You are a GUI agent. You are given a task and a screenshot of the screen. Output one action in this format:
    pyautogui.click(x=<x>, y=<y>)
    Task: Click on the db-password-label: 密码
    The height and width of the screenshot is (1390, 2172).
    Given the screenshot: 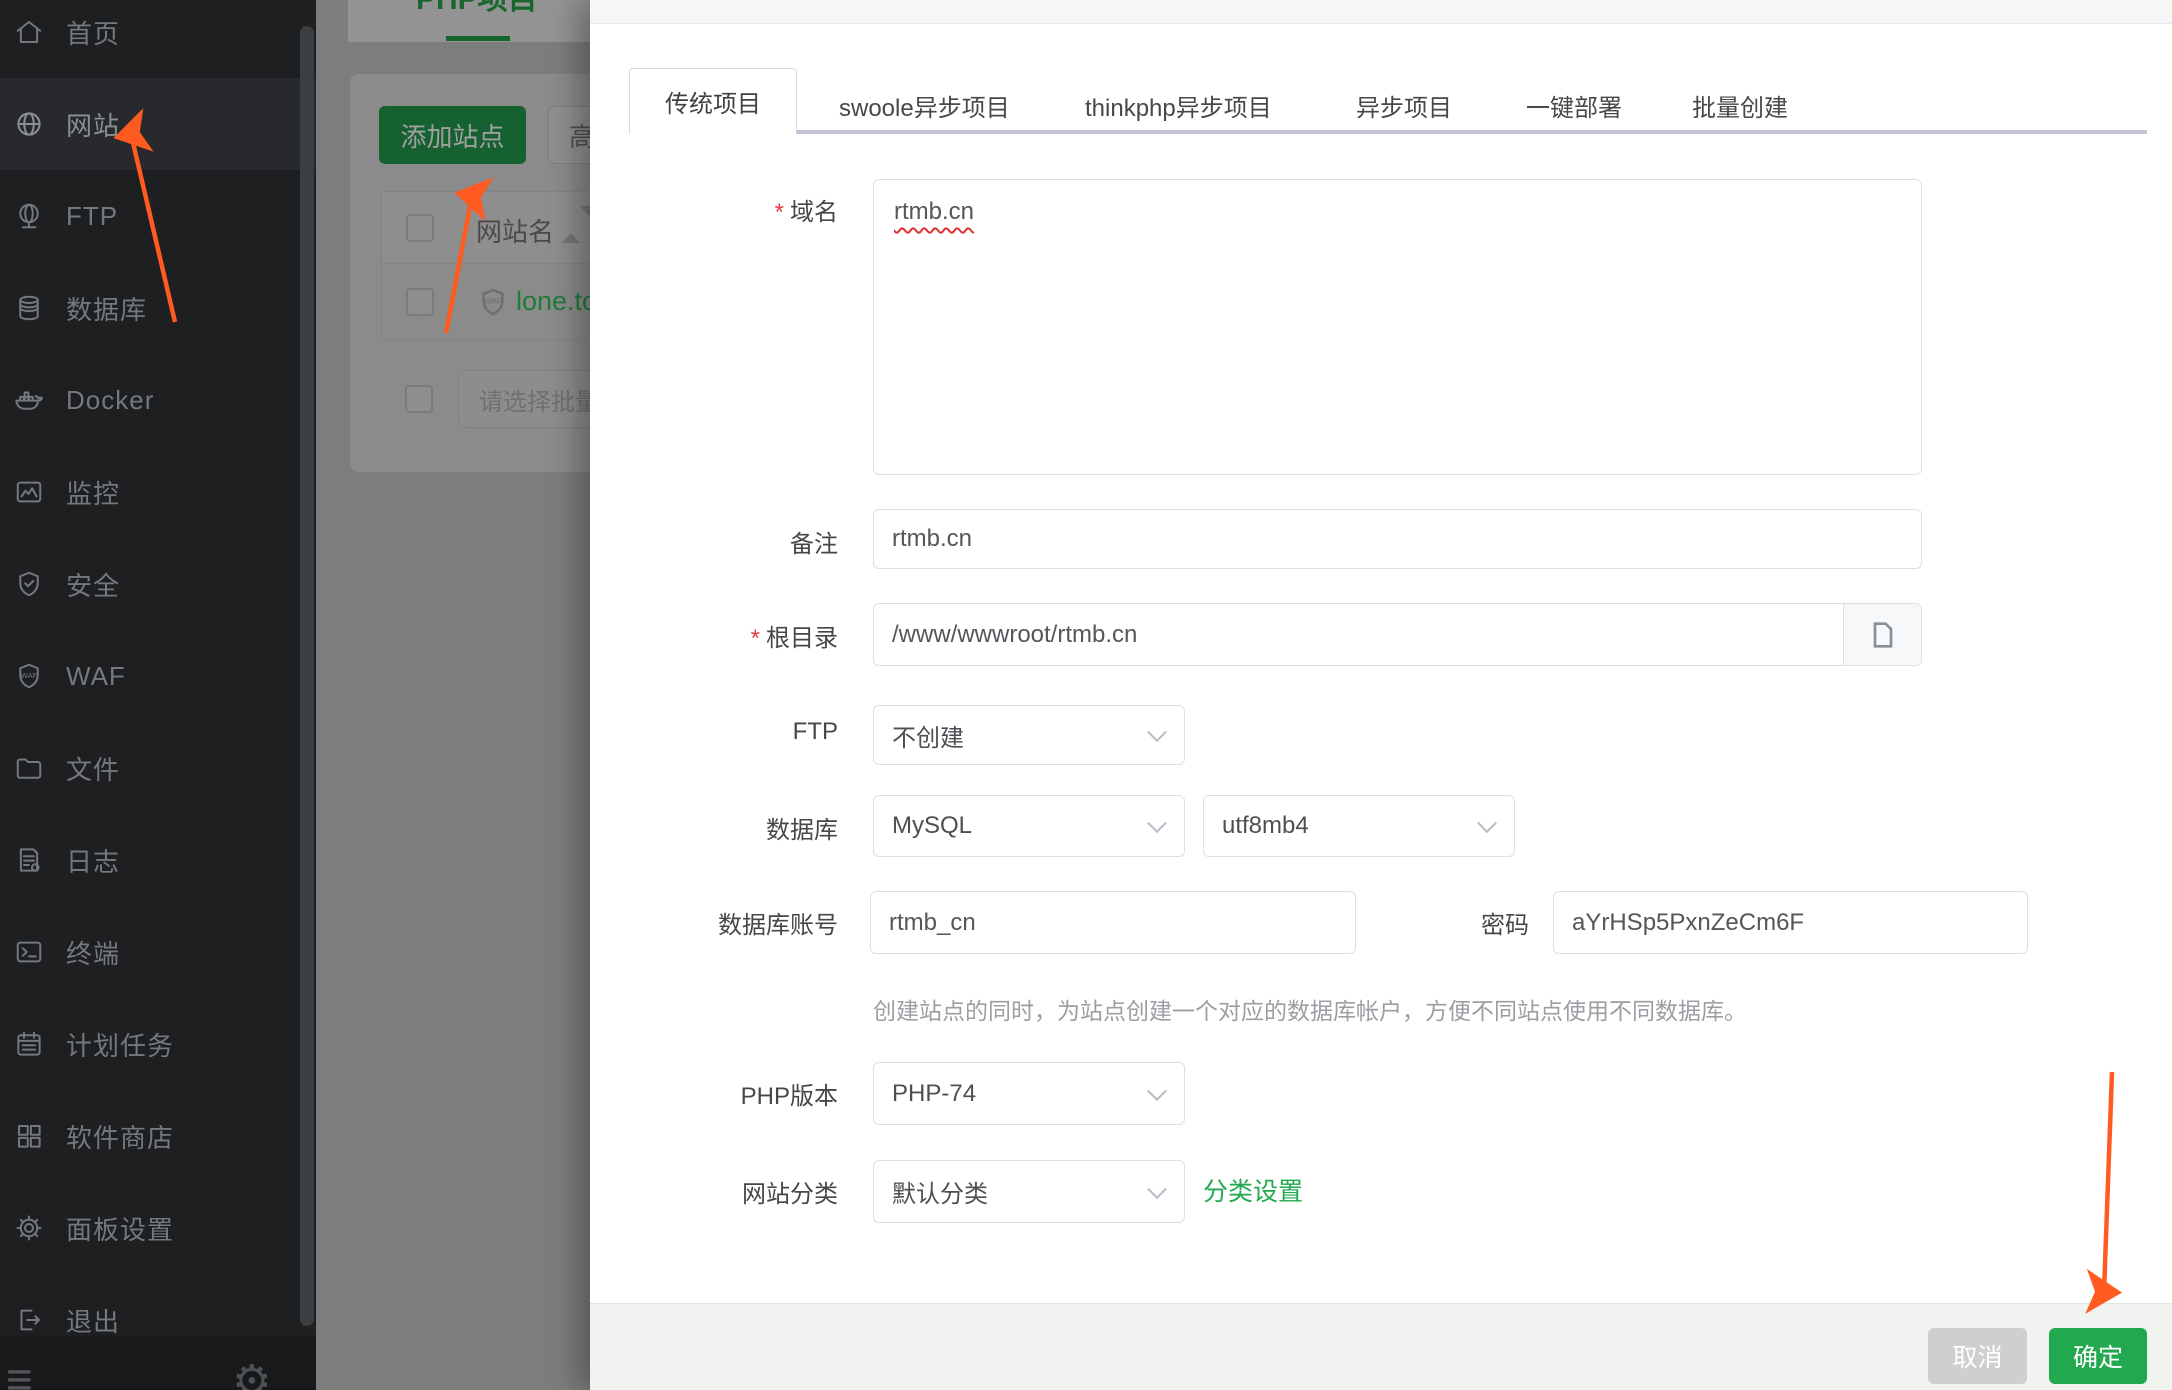 What is the action you would take?
    pyautogui.click(x=1505, y=925)
    